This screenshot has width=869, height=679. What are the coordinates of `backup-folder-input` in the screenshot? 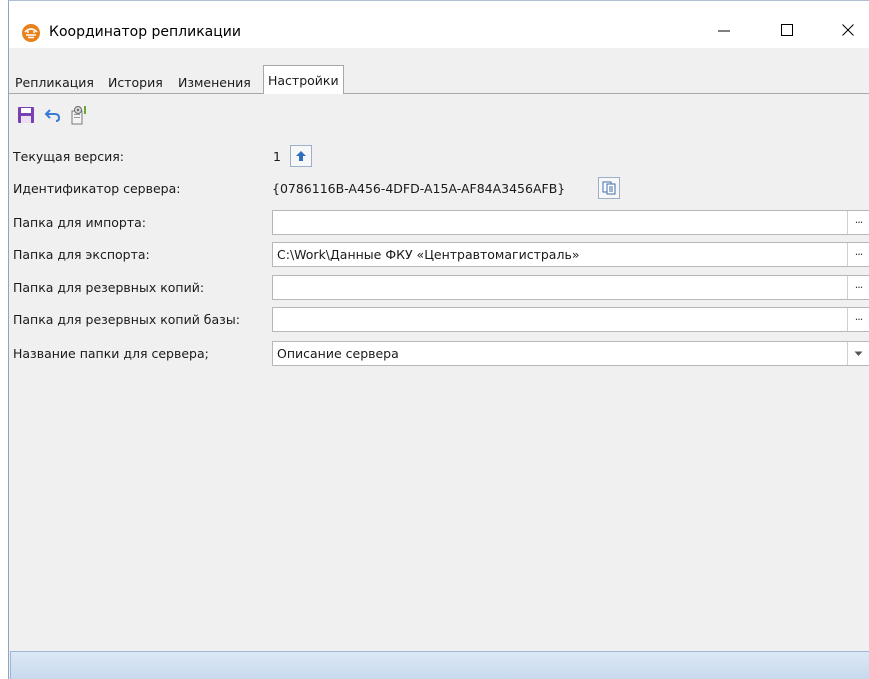 It's located at (559, 287).